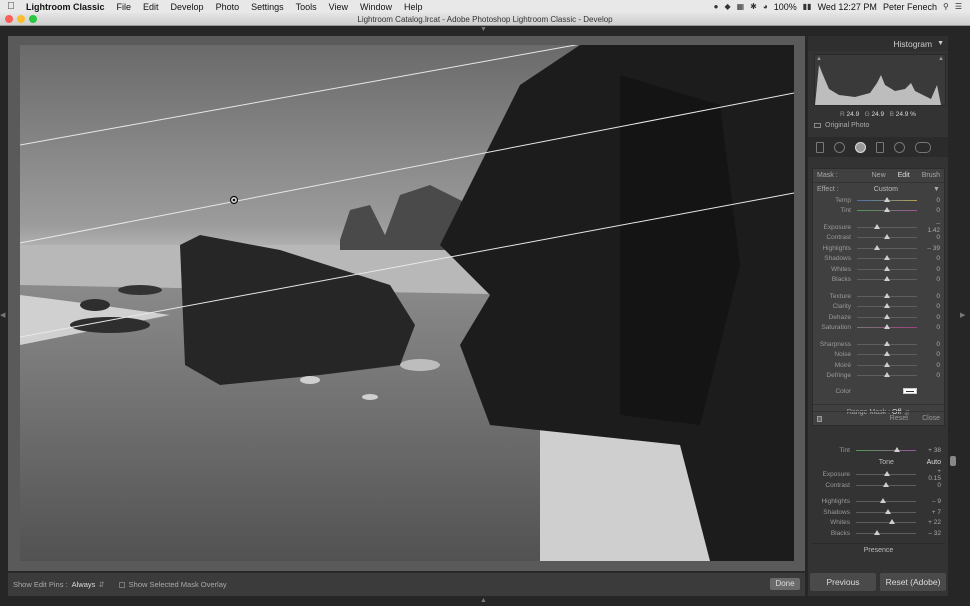 The height and width of the screenshot is (606, 970). What do you see at coordinates (21, 19) in the screenshot?
I see `minimize-window-button` at bounding box center [21, 19].